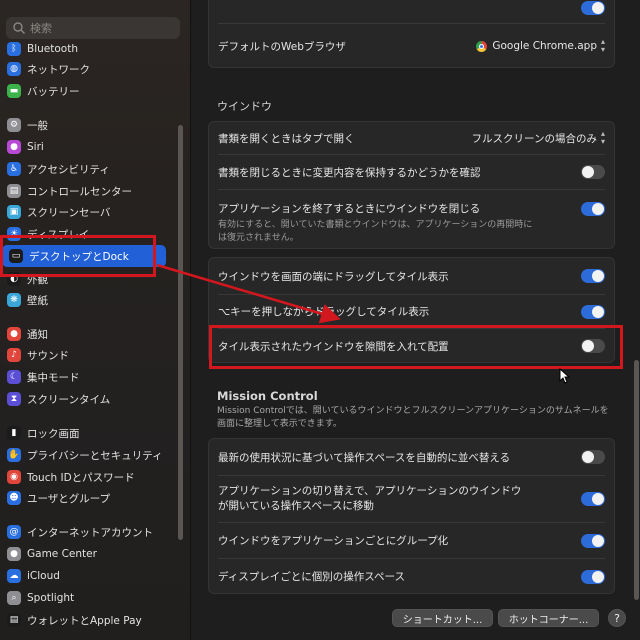  I want to click on sidebar-item-privacy: ✋ プライバシーとセキュリティ, so click(91, 455).